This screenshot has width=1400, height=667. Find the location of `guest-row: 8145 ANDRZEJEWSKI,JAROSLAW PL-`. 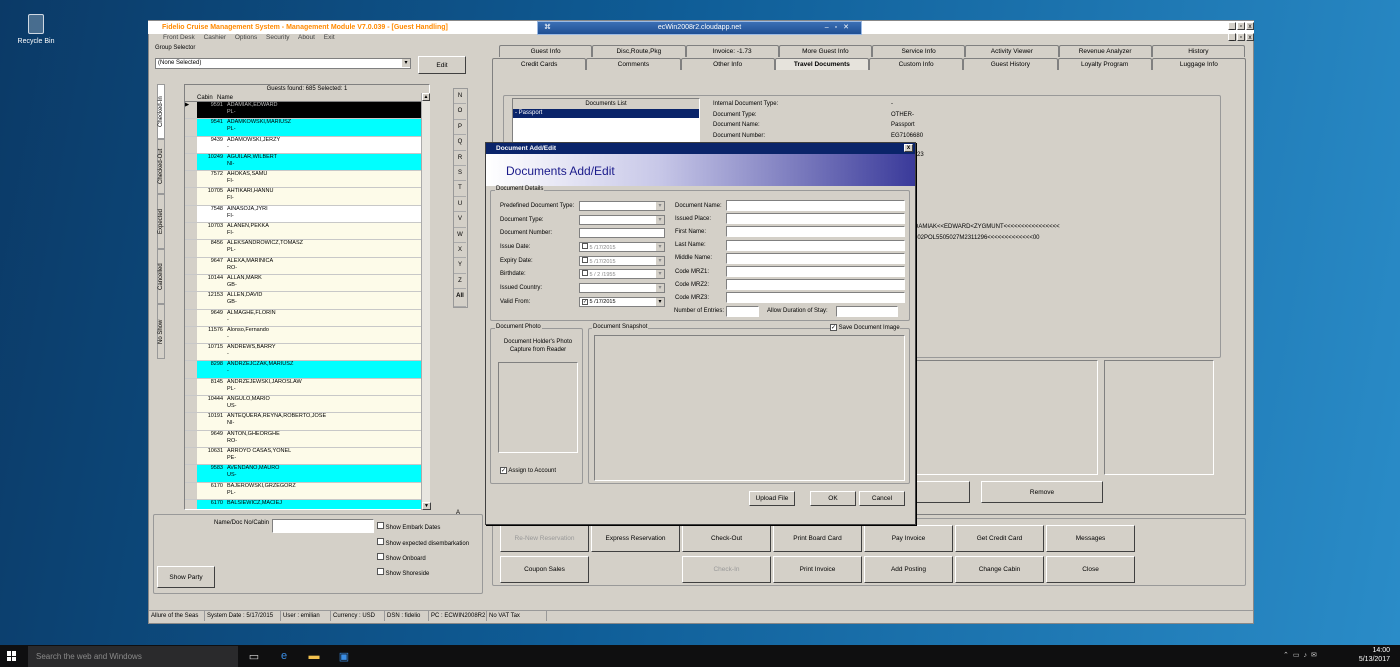

guest-row: 8145 ANDRZEJEWSKI,JAROSLAW PL- is located at coordinates (307, 387).